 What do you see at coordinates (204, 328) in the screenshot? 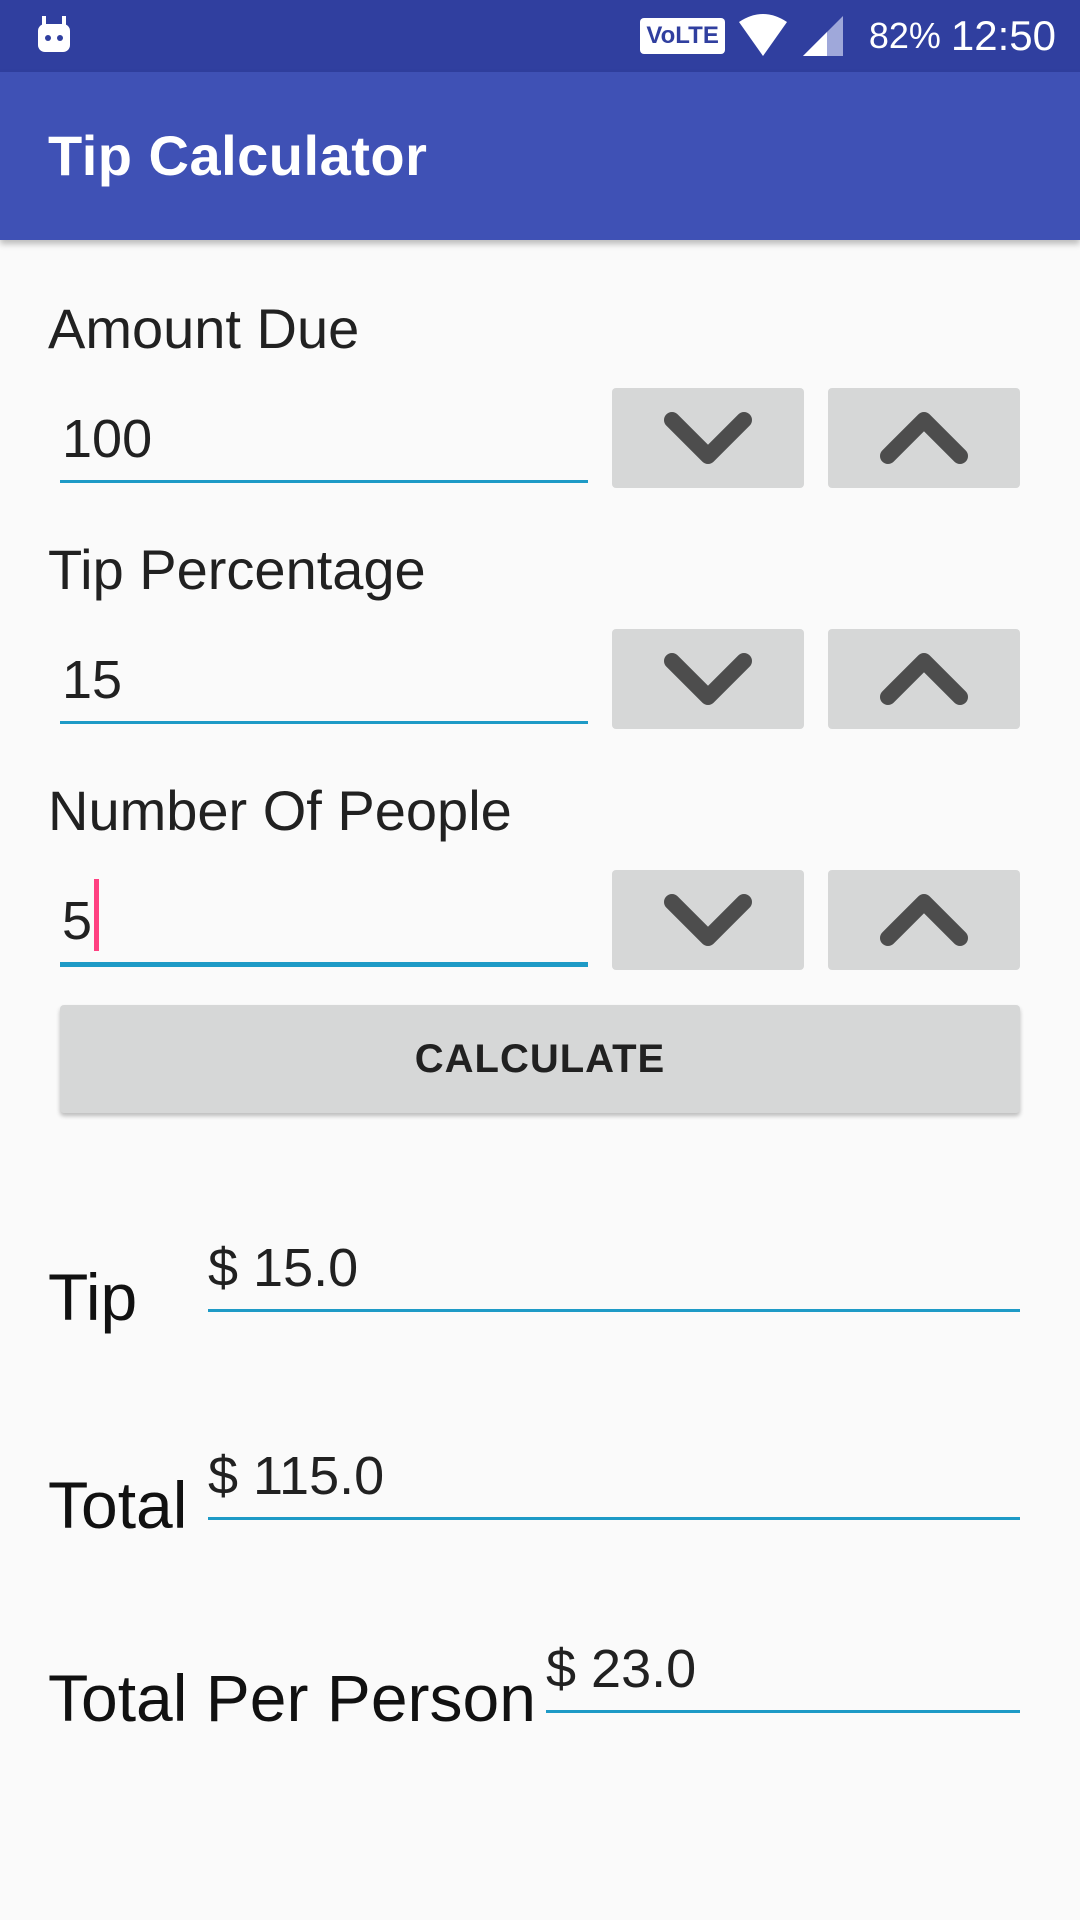
I see `amount-due-label: Amount Due` at bounding box center [204, 328].